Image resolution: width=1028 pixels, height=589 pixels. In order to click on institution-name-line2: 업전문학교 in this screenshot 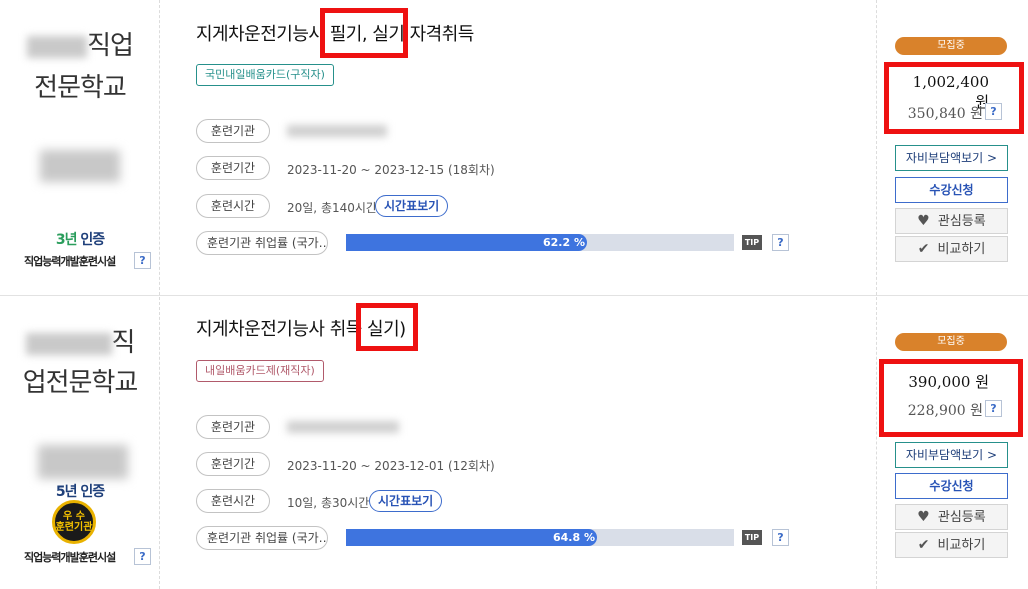, I will do `click(80, 383)`.